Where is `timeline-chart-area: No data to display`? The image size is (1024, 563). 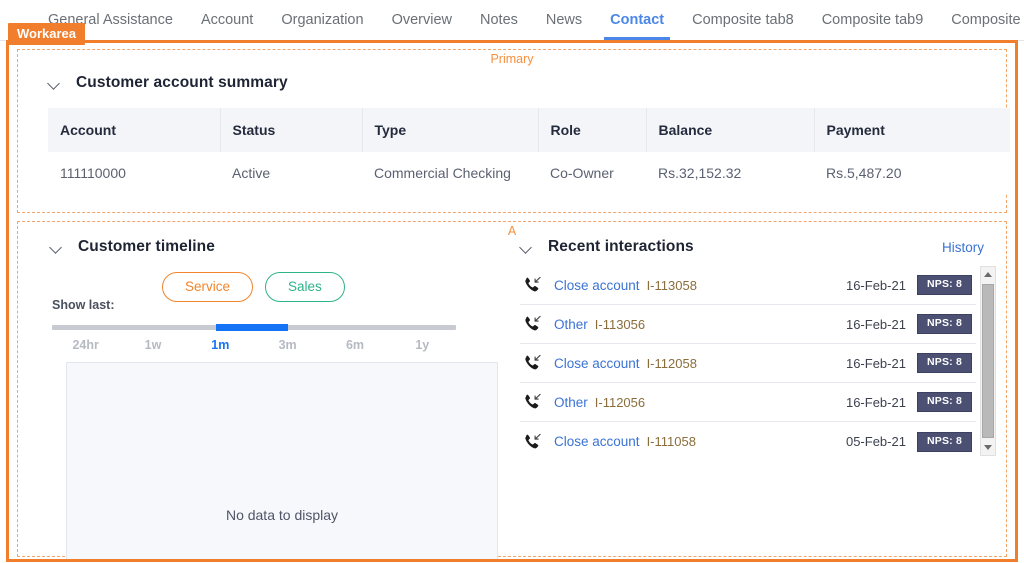
timeline-chart-area: No data to display is located at coordinates (282, 460).